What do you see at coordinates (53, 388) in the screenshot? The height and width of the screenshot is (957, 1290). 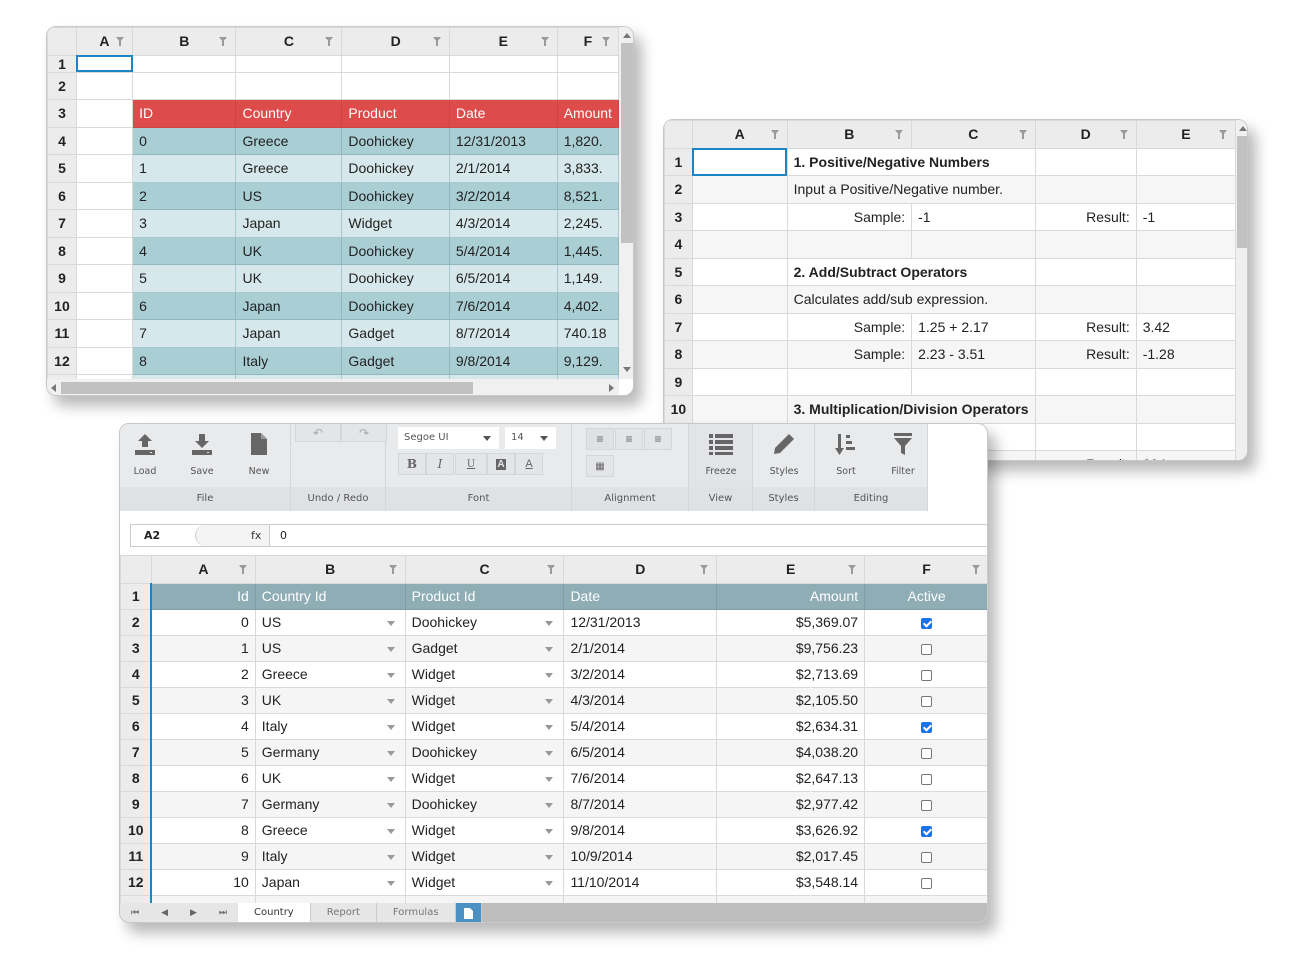 I see `scroll-left-arrow-icon` at bounding box center [53, 388].